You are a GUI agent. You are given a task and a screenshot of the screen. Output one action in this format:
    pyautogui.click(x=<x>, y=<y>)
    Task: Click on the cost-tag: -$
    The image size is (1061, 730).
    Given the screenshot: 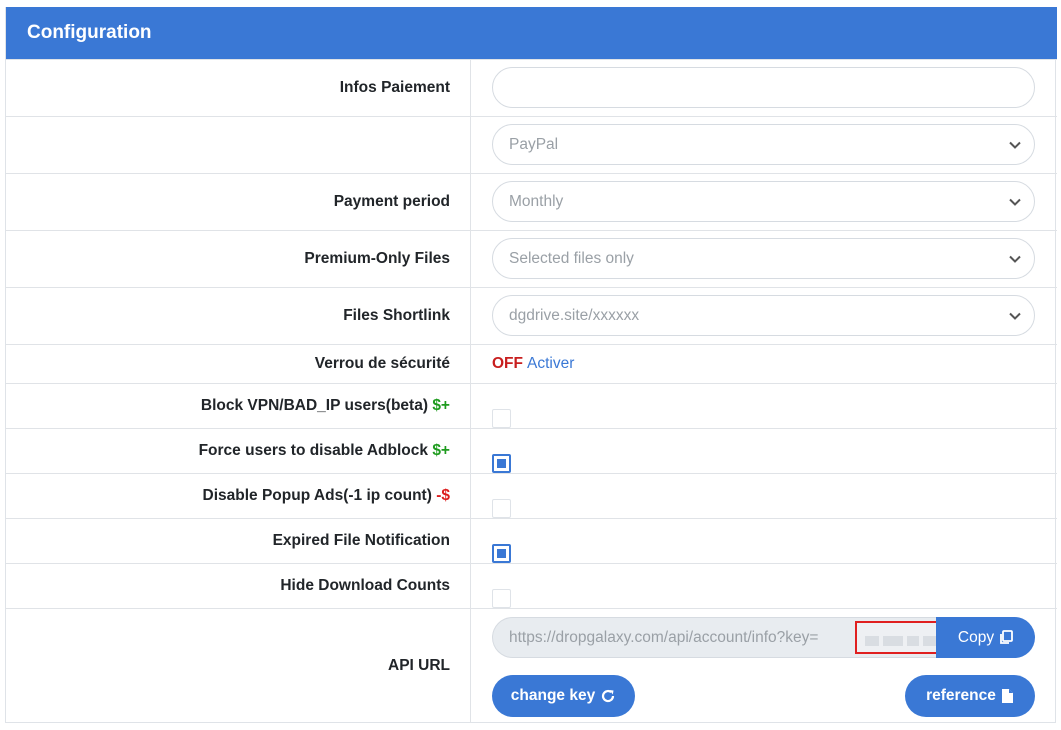 What is the action you would take?
    pyautogui.click(x=443, y=495)
    